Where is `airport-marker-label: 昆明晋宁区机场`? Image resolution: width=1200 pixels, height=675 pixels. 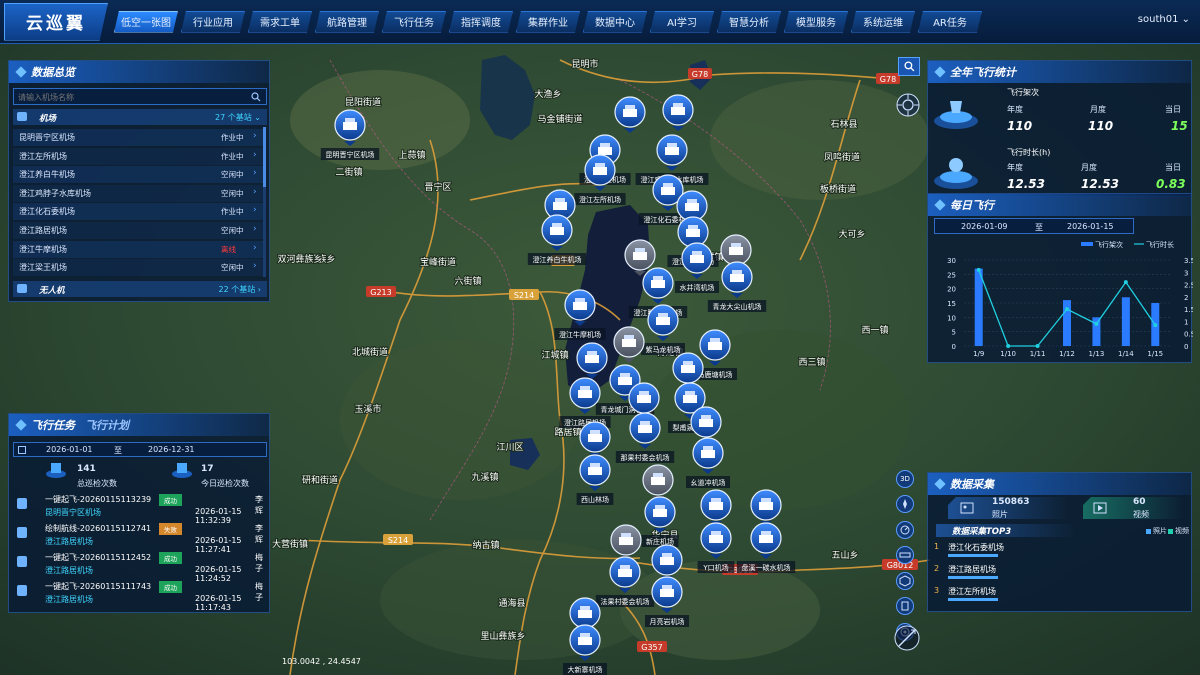 airport-marker-label: 昆明晋宁区机场 is located at coordinates (350, 154).